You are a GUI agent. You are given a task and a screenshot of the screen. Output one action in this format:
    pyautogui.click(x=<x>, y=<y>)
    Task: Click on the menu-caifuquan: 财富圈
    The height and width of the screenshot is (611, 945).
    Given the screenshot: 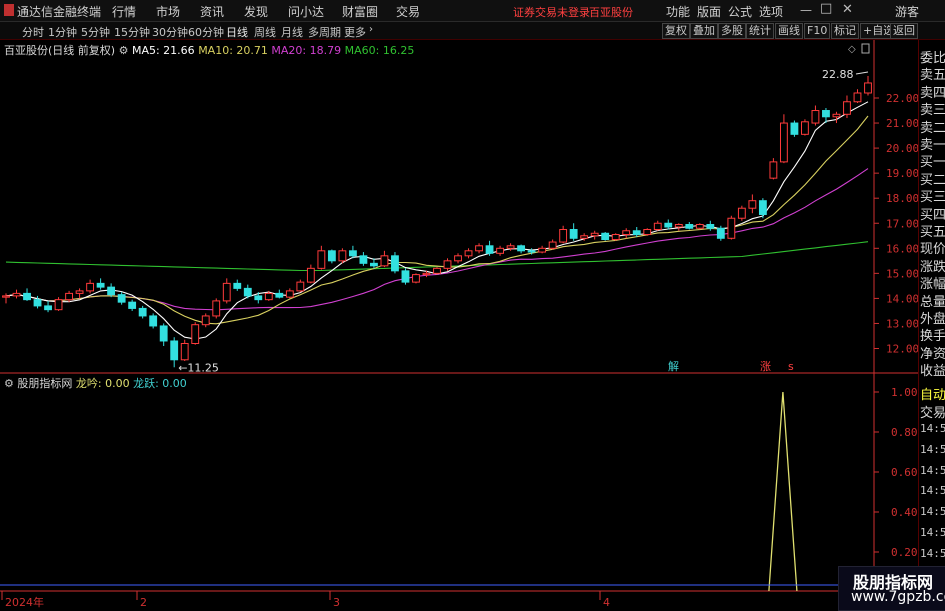 What is the action you would take?
    pyautogui.click(x=360, y=11)
    